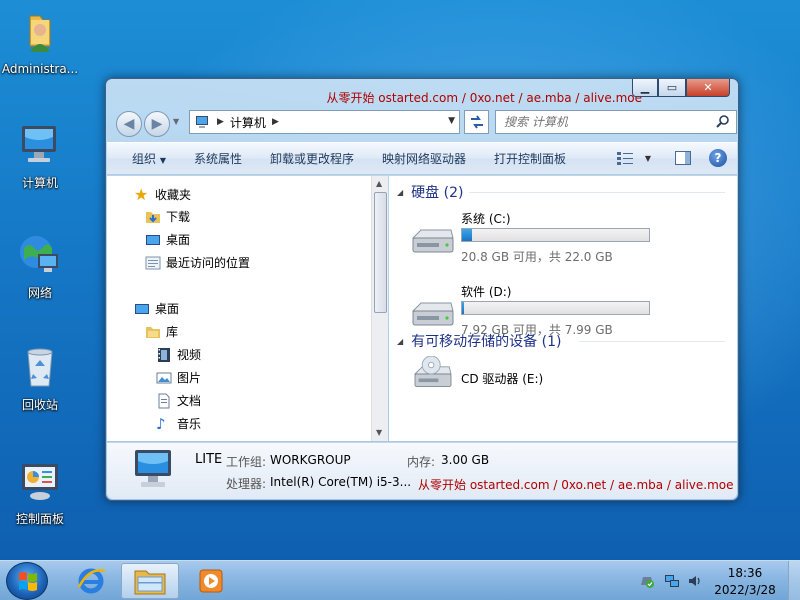  I want to click on close-button: ✕, so click(708, 88).